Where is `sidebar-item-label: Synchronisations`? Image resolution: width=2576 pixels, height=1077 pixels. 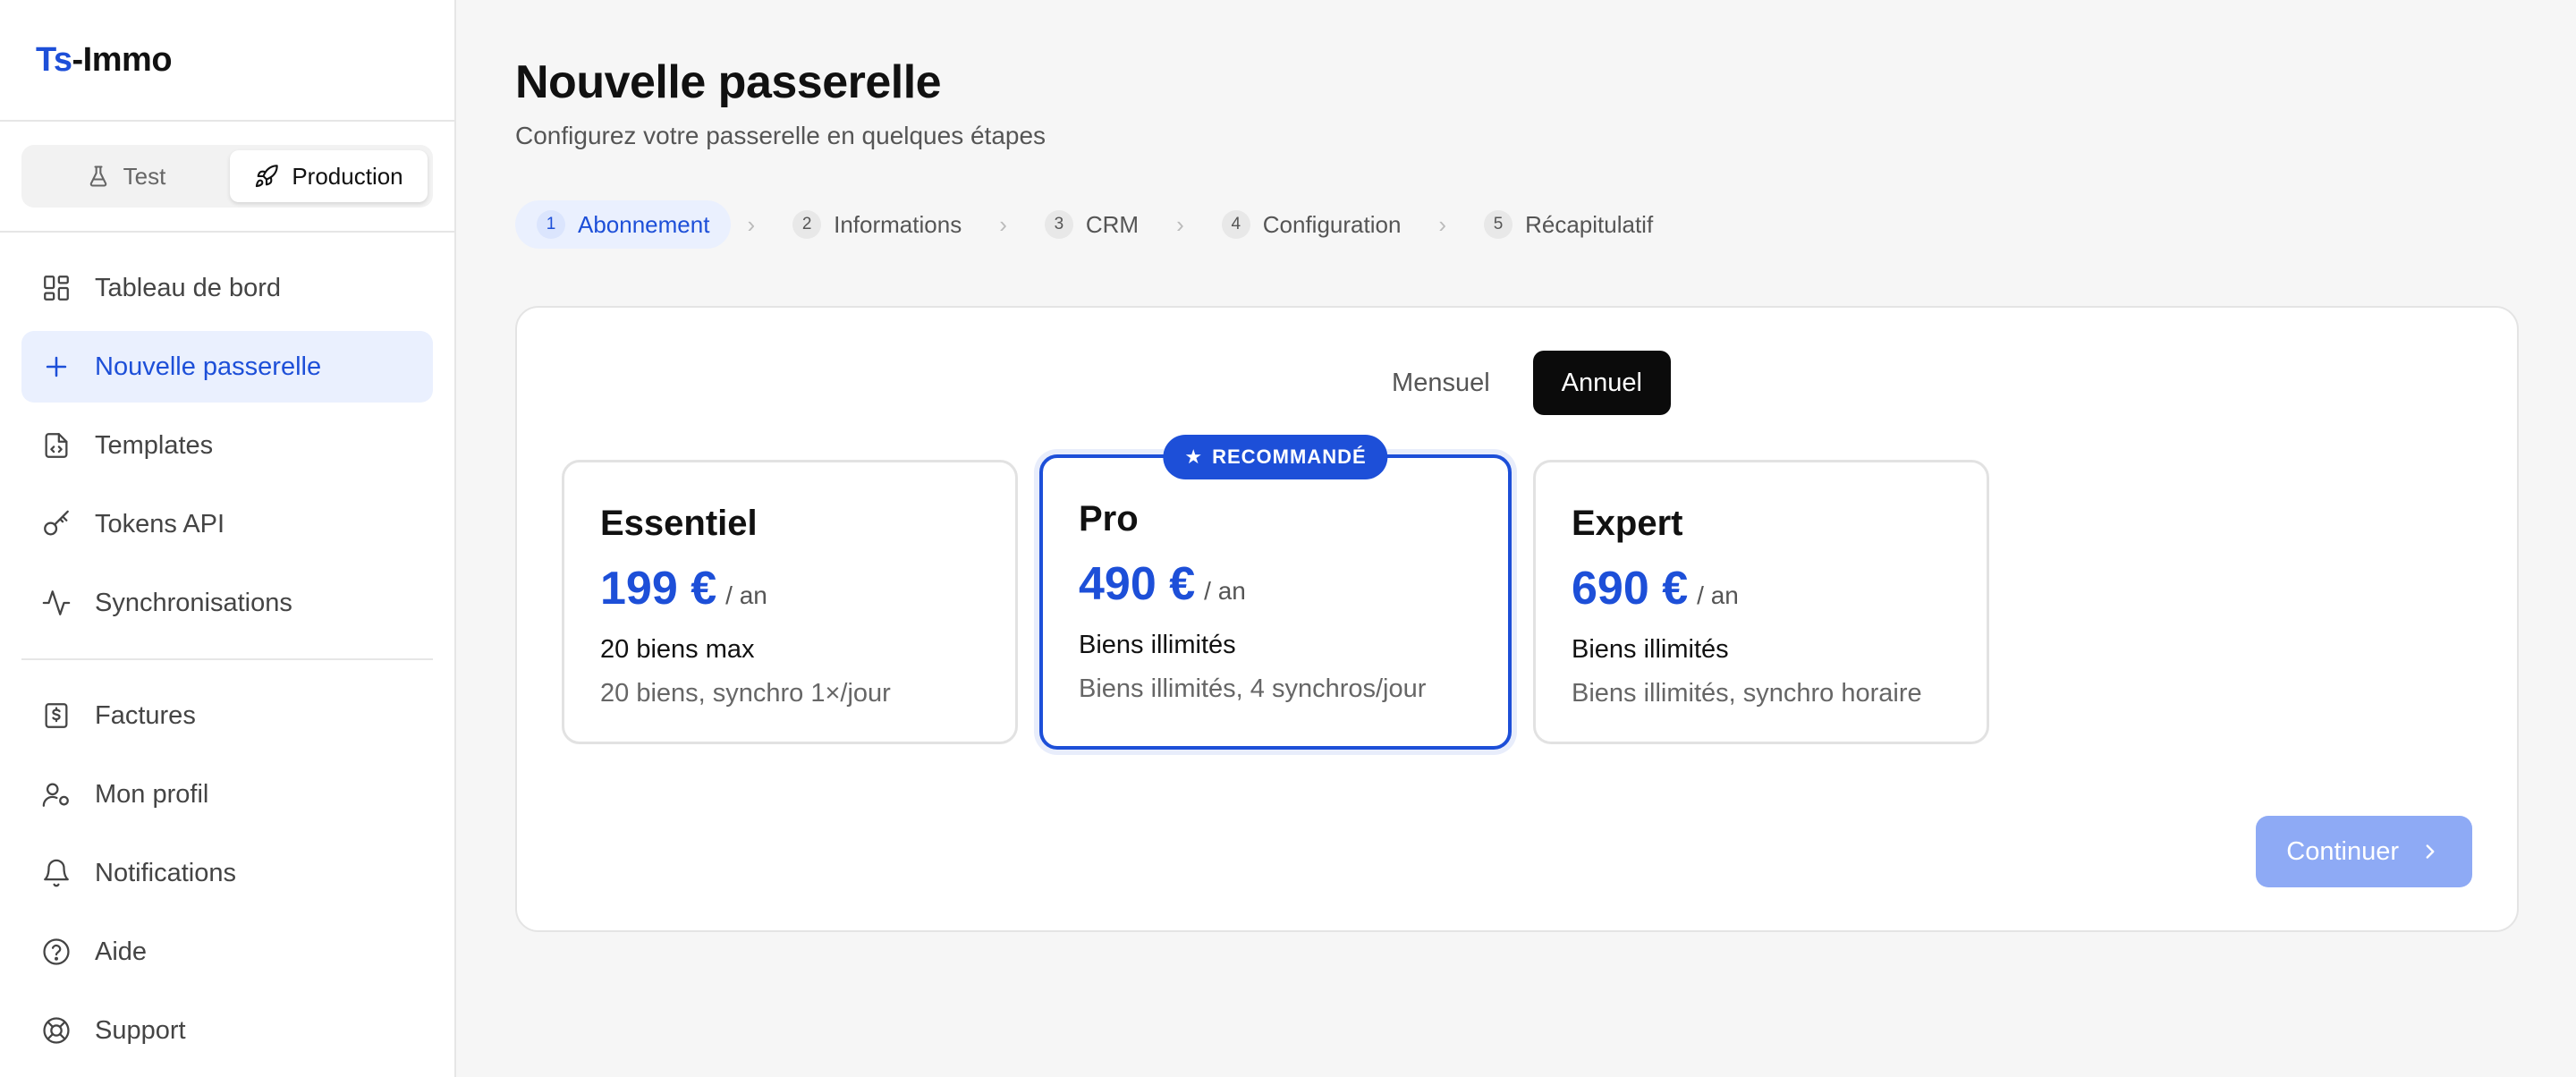 sidebar-item-label: Synchronisations is located at coordinates (193, 602).